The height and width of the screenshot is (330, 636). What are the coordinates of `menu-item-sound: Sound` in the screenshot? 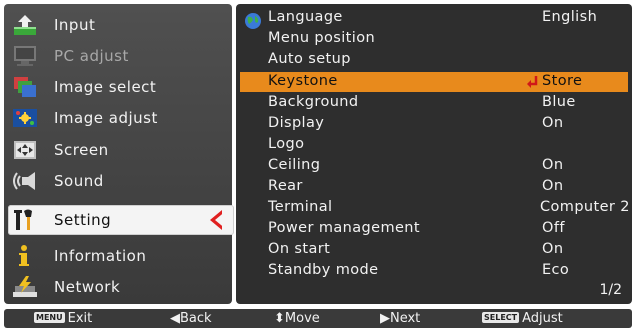 It's located at (117, 181).